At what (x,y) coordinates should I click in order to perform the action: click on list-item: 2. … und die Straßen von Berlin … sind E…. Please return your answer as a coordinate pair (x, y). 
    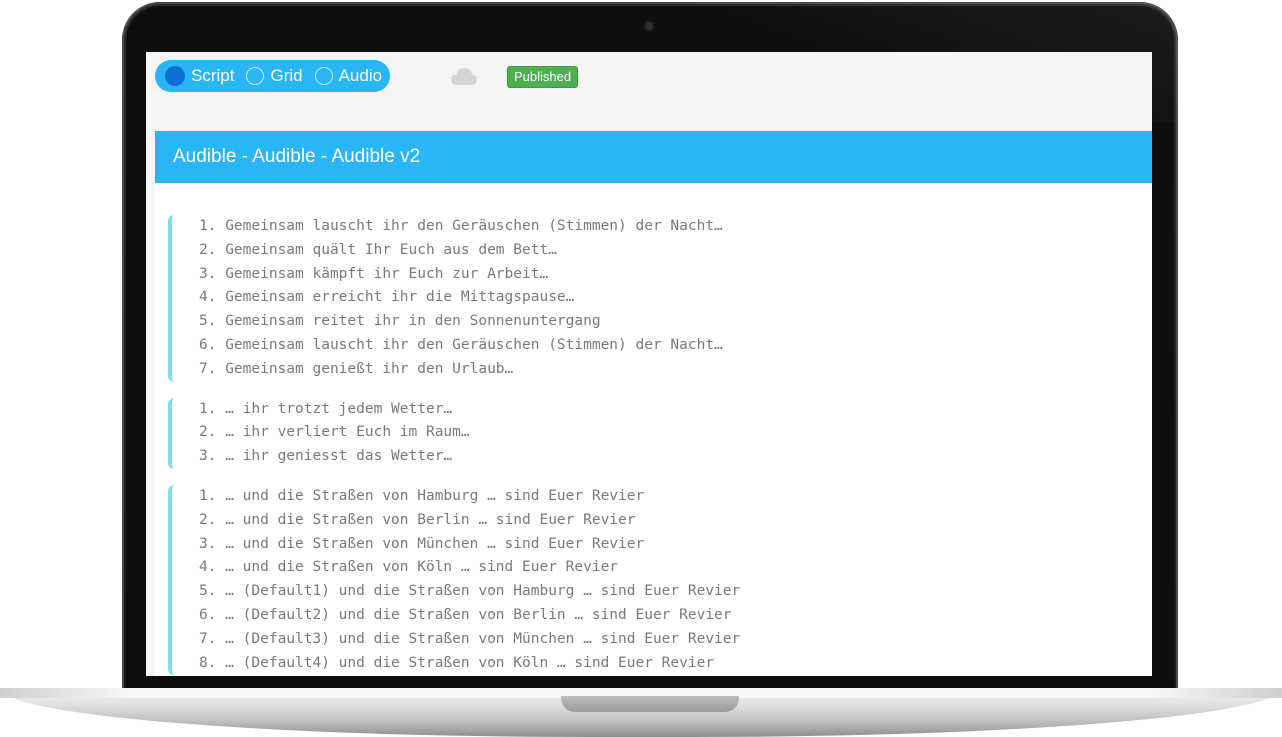
    Looking at the image, I should click on (417, 519).